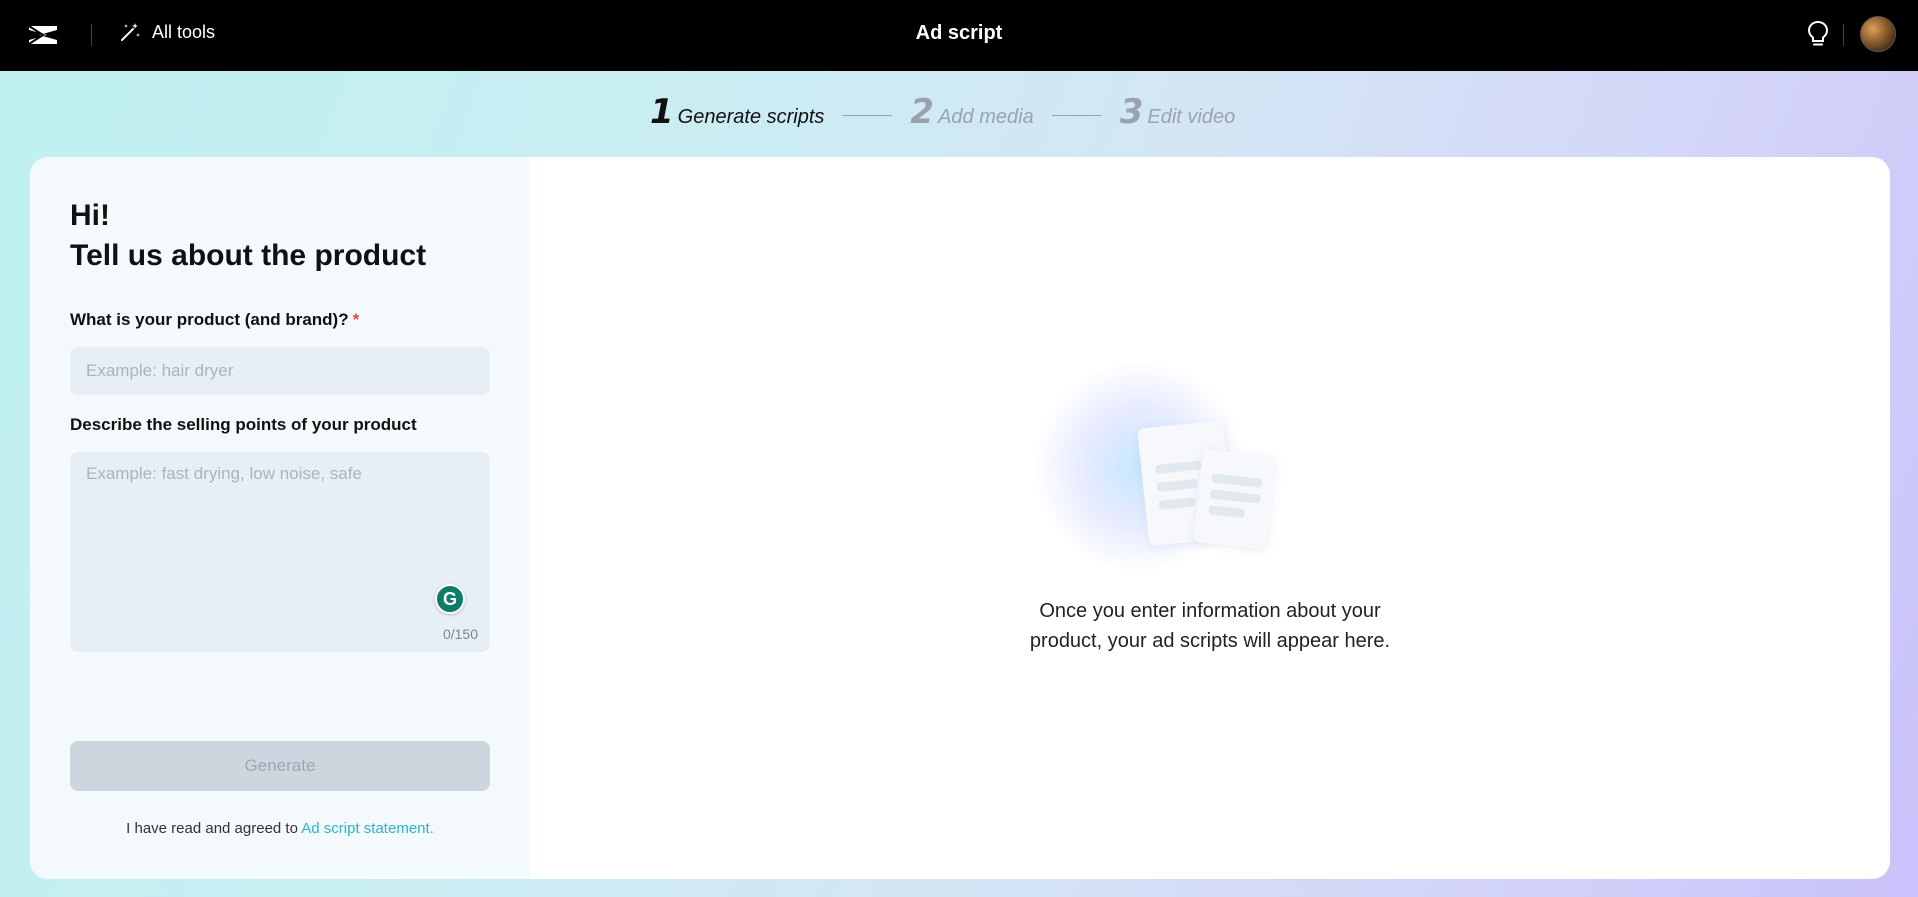 Image resolution: width=1918 pixels, height=897 pixels. I want to click on generate-button: Generate, so click(280, 766).